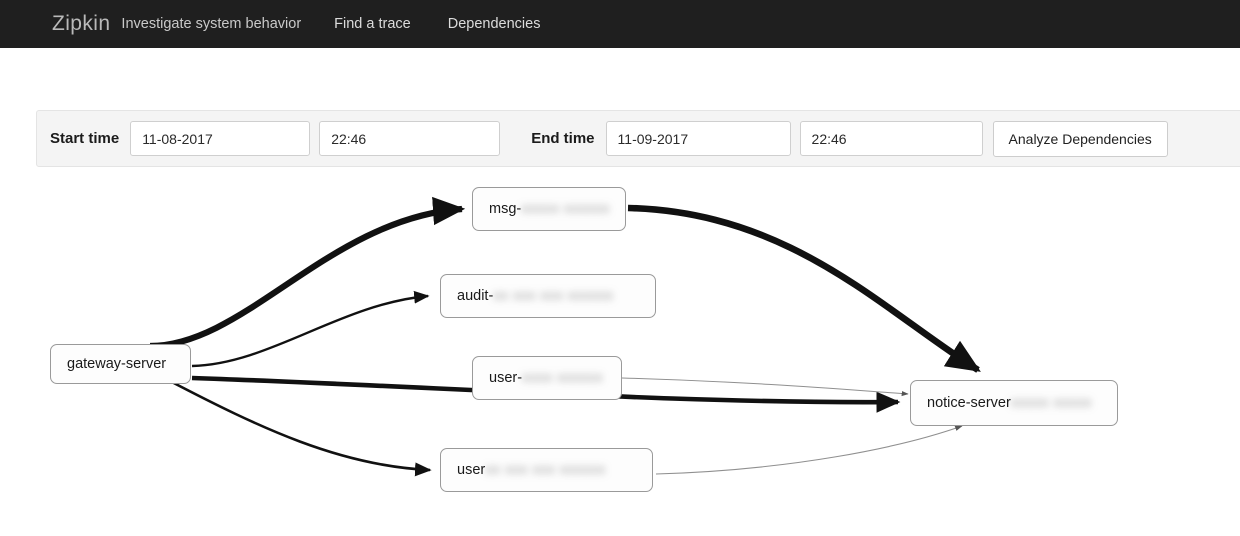  Describe the element at coordinates (891, 138) in the screenshot. I see `end-time-input: 22:46` at that location.